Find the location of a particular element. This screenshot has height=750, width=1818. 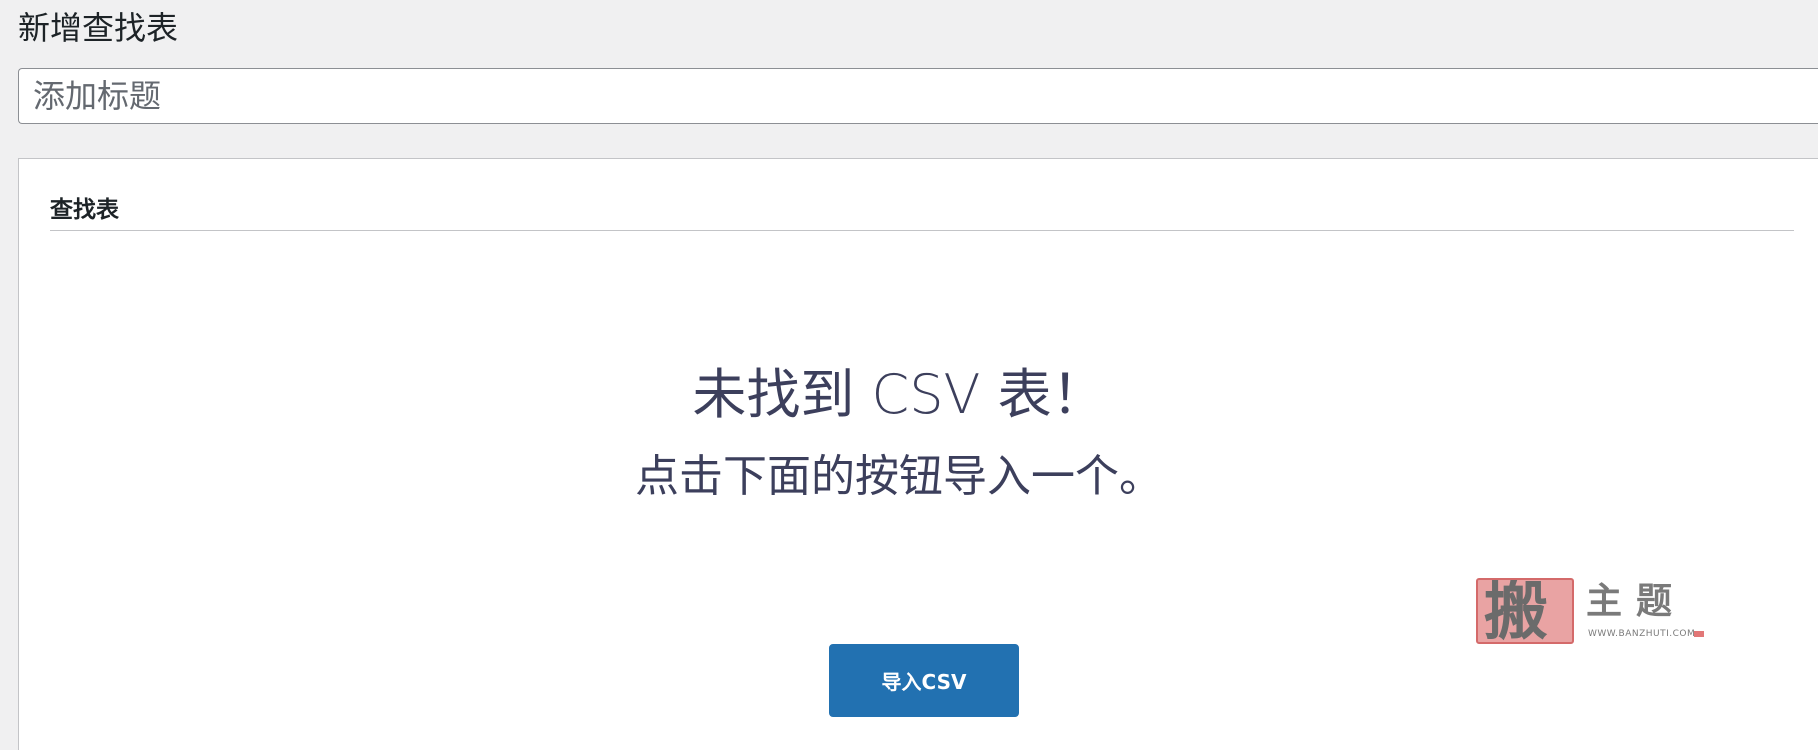

empty-state-heading: 未找到 CSV 表！ is located at coordinates (899, 394).